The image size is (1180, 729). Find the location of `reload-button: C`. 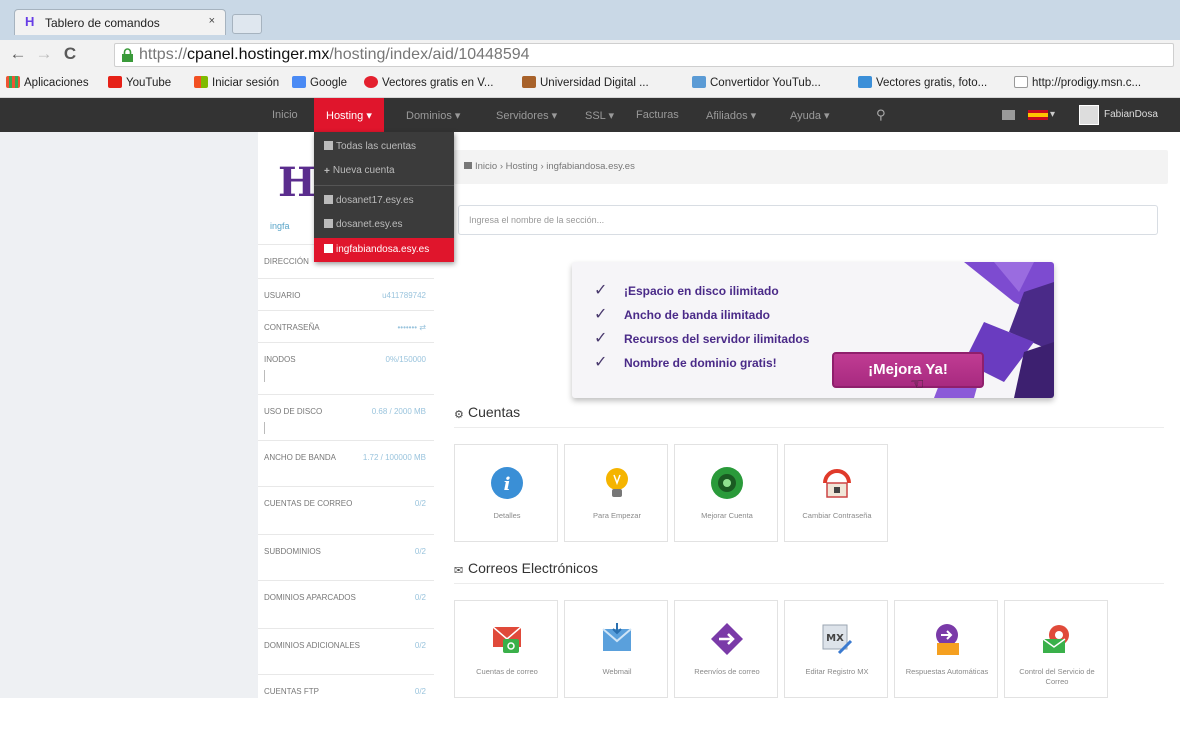

reload-button: C is located at coordinates (70, 54).